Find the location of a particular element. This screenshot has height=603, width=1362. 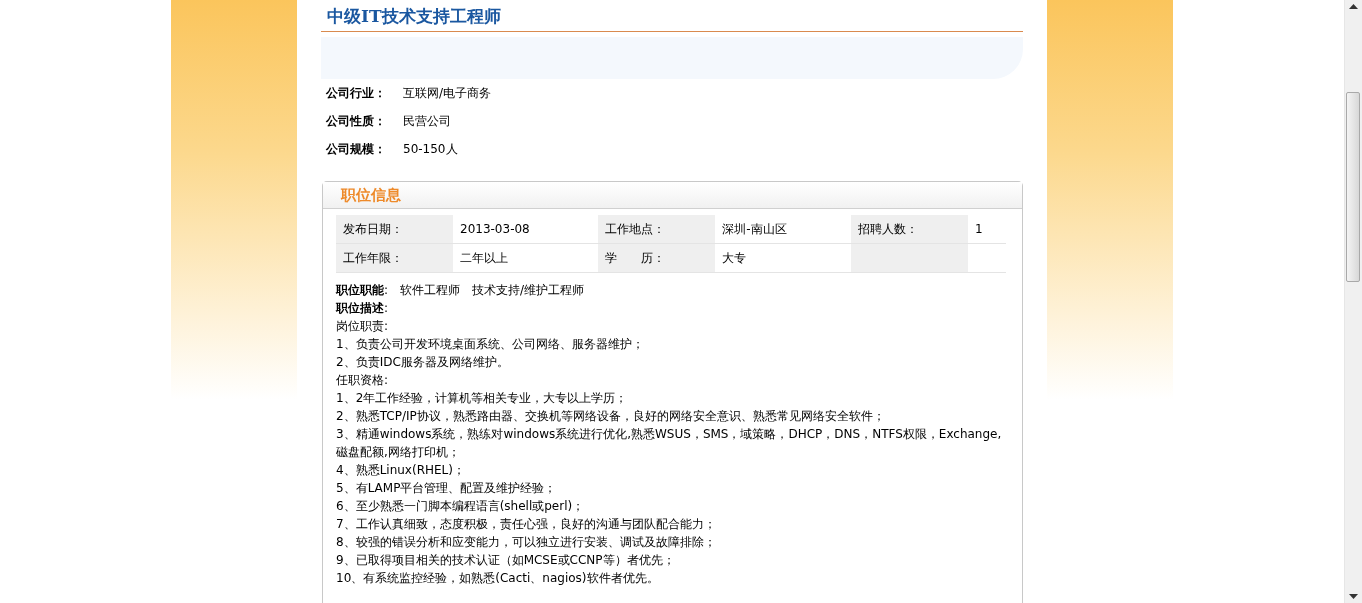

field-label: 职位职能: is located at coordinates (362, 290).